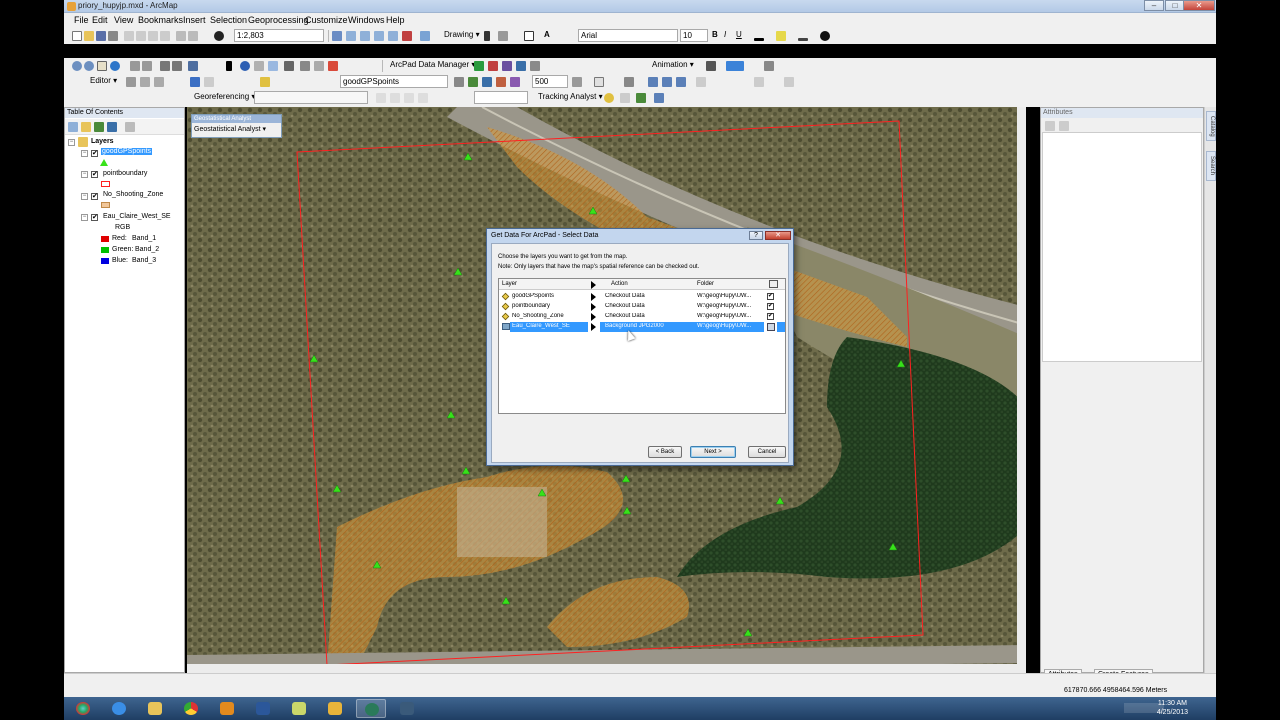 The height and width of the screenshot is (720, 1280). I want to click on map-vertical-scrollbar, so click(1021, 385).